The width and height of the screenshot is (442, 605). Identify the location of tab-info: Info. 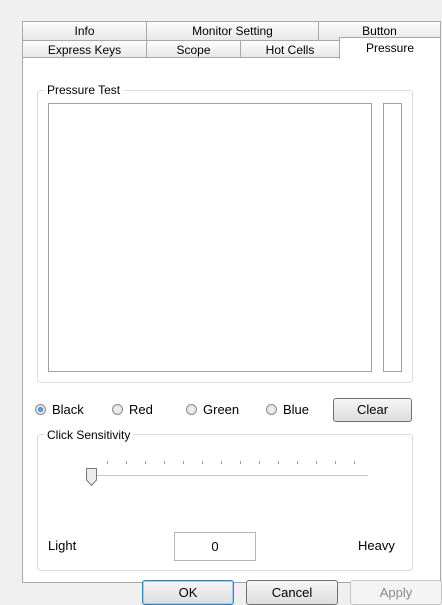
(84, 31).